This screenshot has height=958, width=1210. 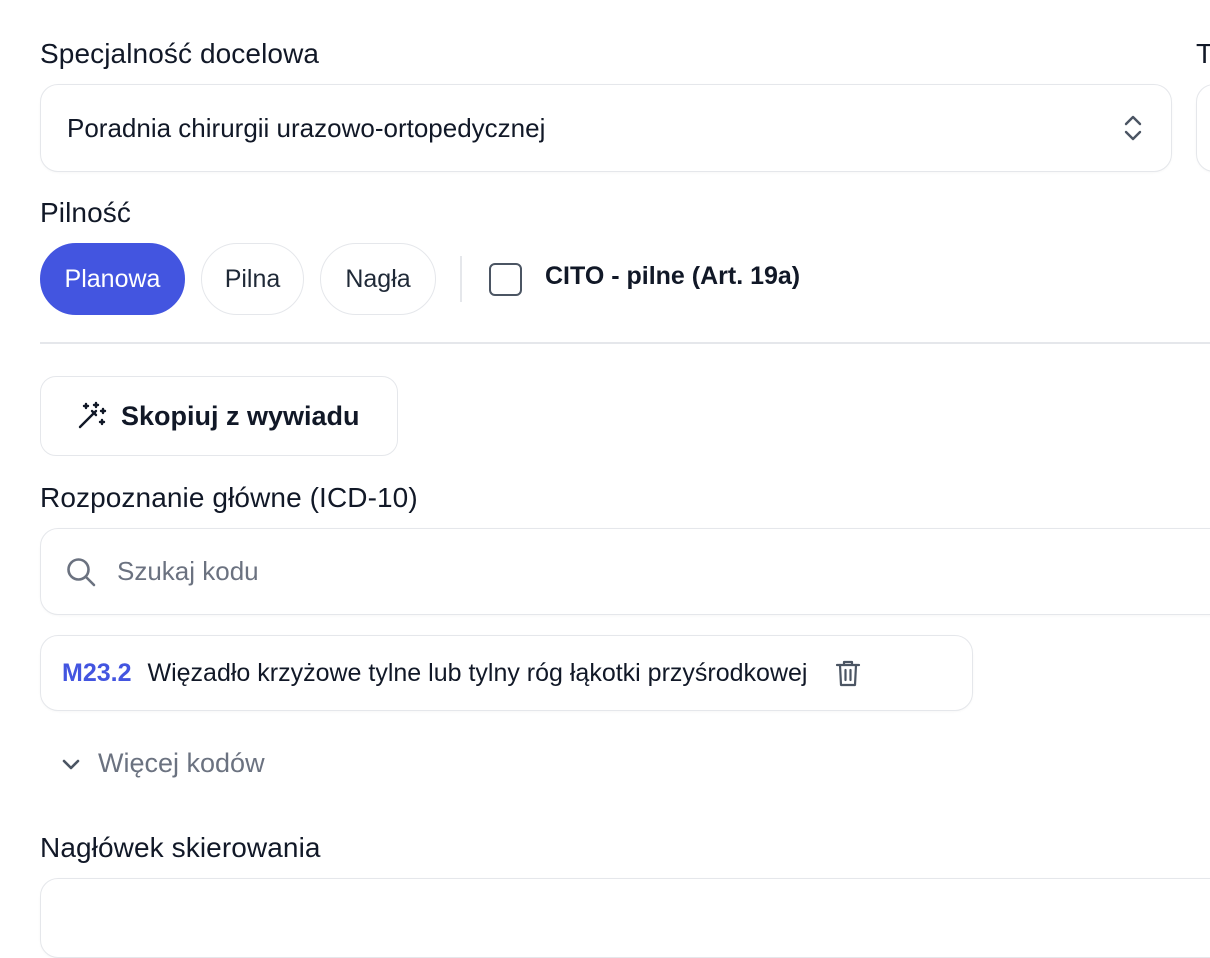 I want to click on urgency-option-nagla: Nagła, so click(x=378, y=279).